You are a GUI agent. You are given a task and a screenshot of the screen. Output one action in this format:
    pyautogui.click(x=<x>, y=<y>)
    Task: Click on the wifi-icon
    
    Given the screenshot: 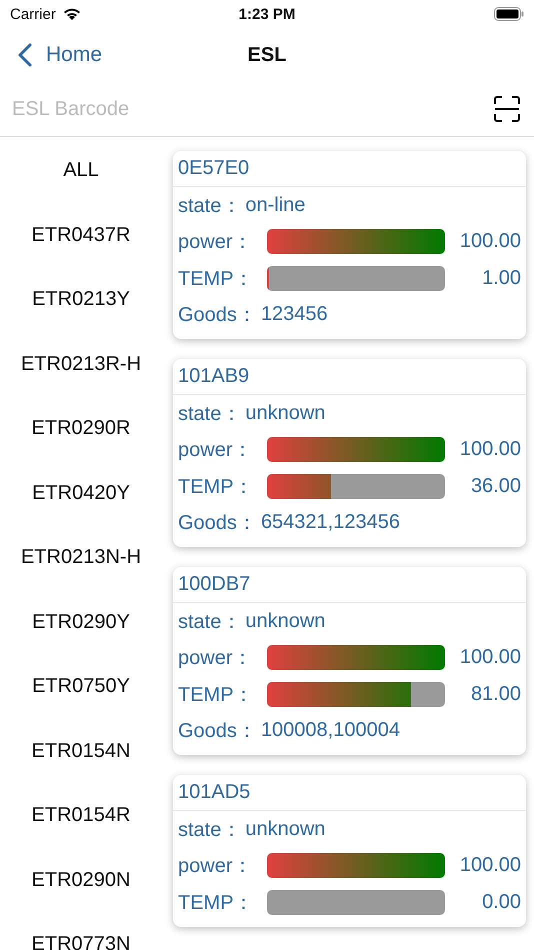 What is the action you would take?
    pyautogui.click(x=72, y=14)
    